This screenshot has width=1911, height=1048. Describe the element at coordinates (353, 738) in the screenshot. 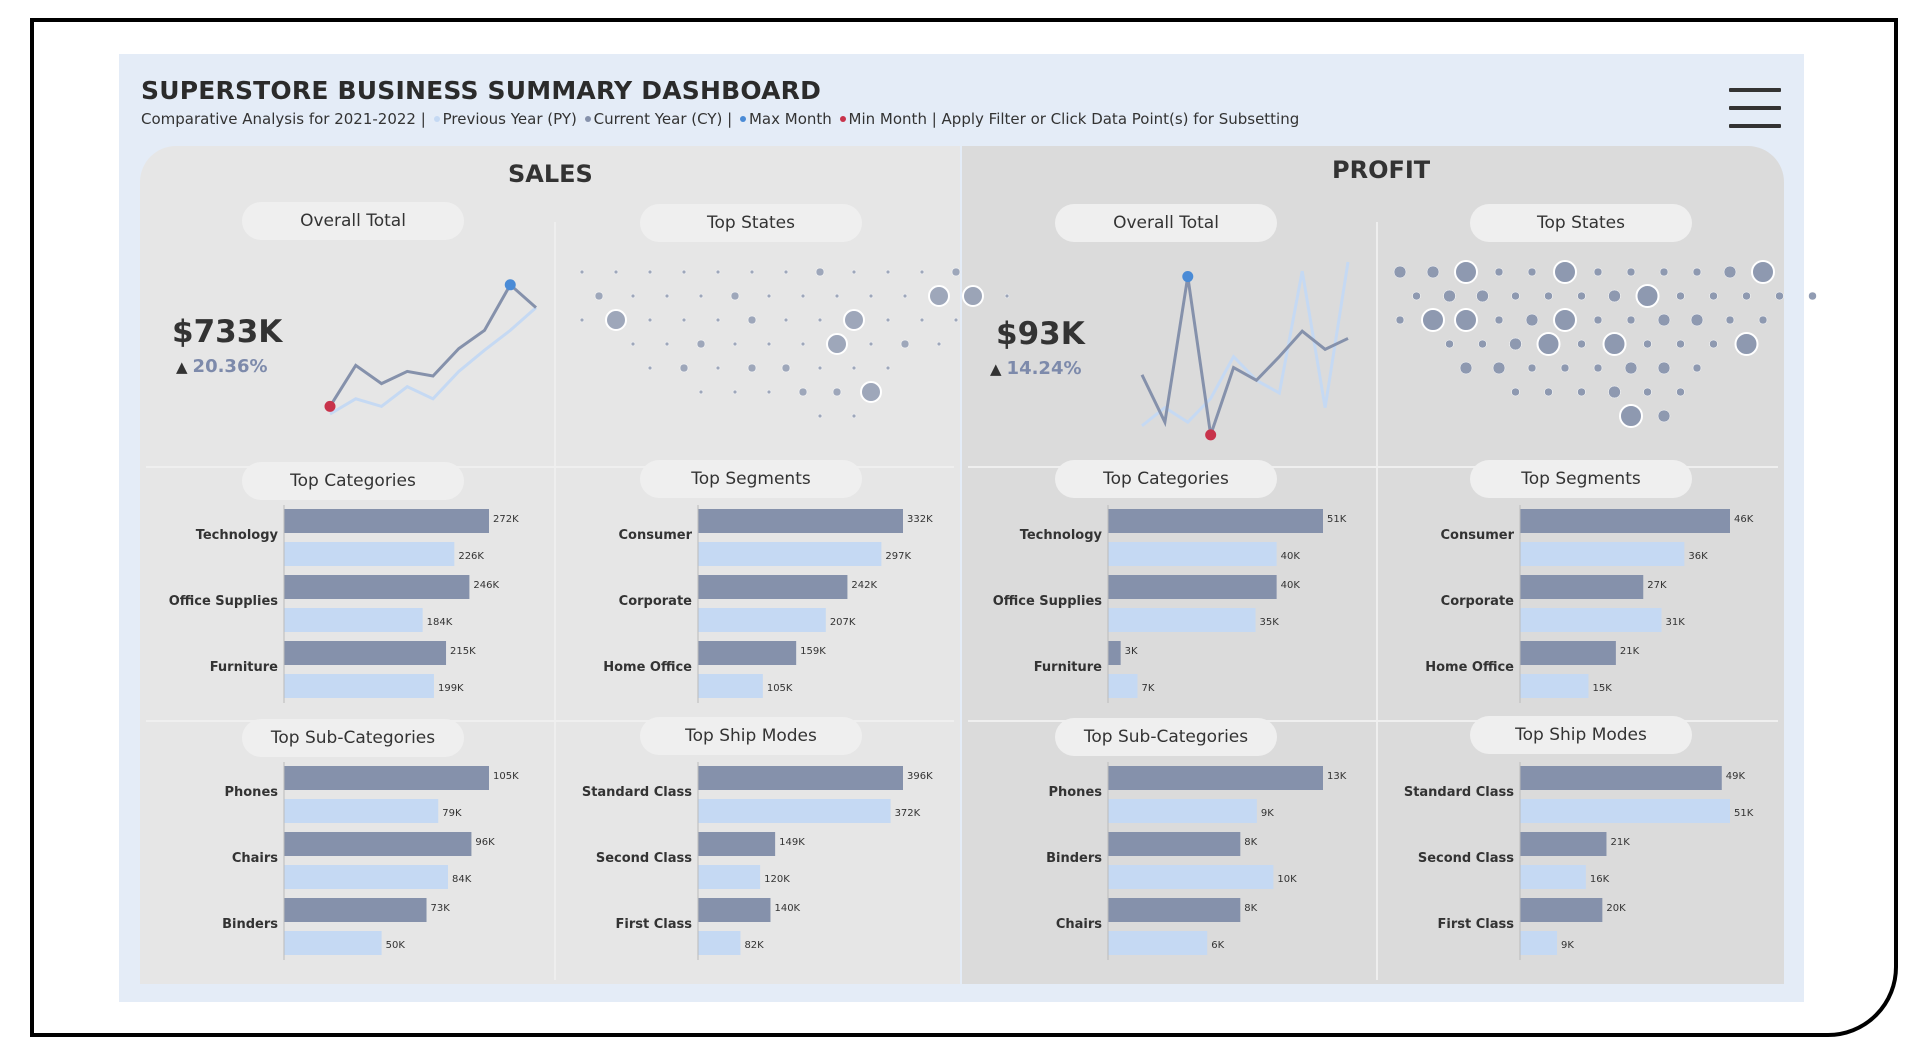

I see `sales-top-subcategories-pill: Top Sub-Categories` at that location.